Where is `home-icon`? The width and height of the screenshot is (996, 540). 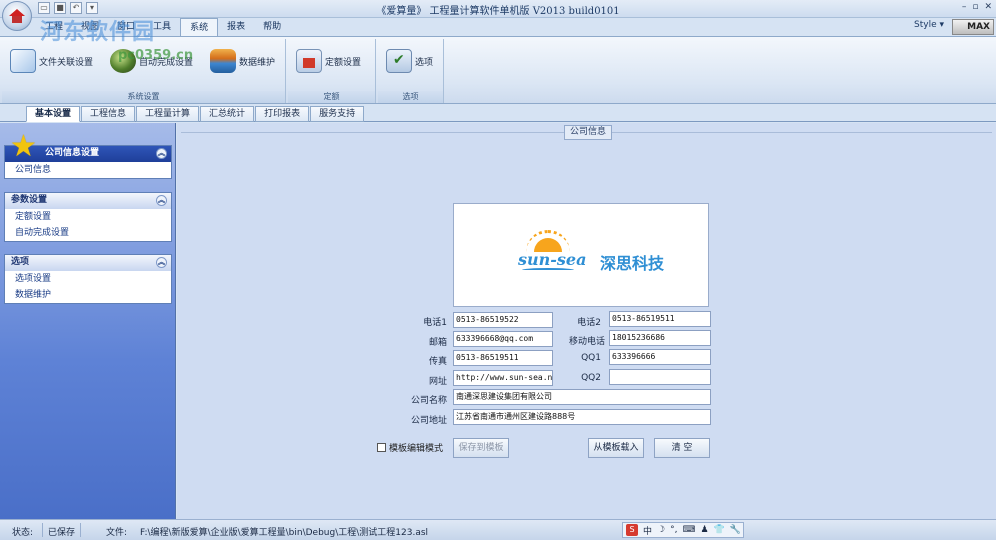 home-icon is located at coordinates (17, 16).